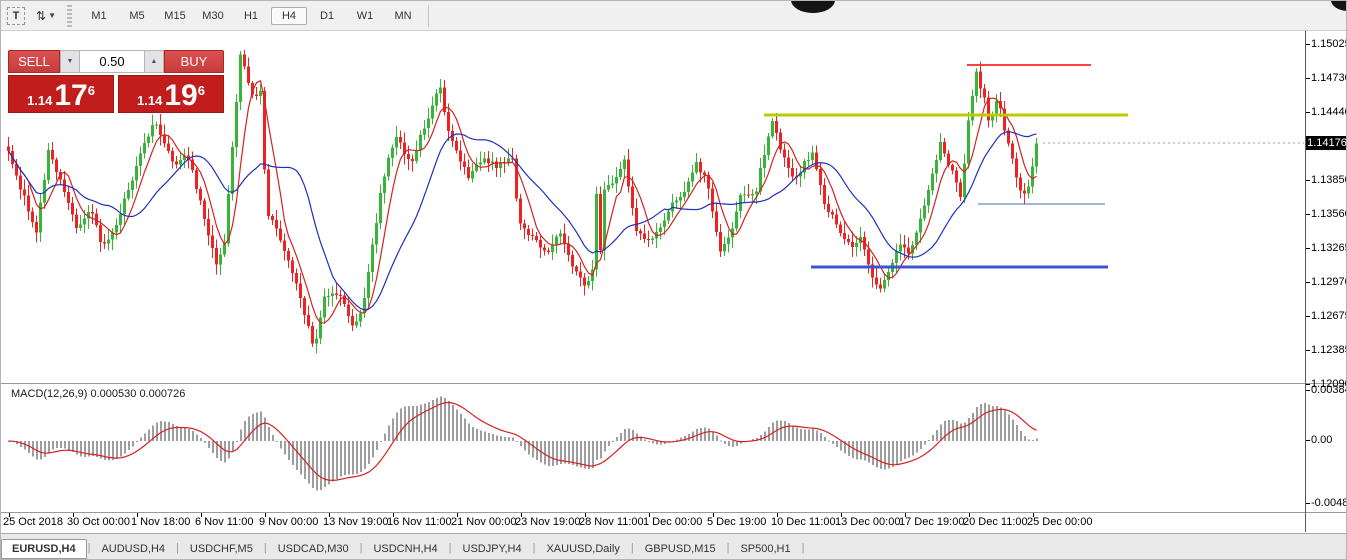 The width and height of the screenshot is (1347, 560). What do you see at coordinates (1326, 282) in the screenshot?
I see `axis-price-label: 1.12970` at bounding box center [1326, 282].